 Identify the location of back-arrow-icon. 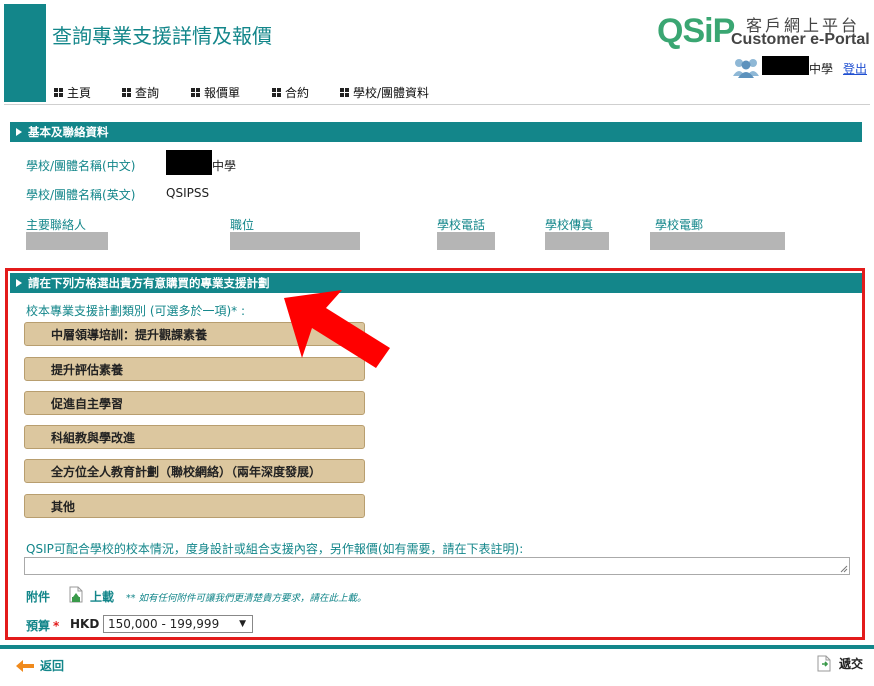
(25, 665).